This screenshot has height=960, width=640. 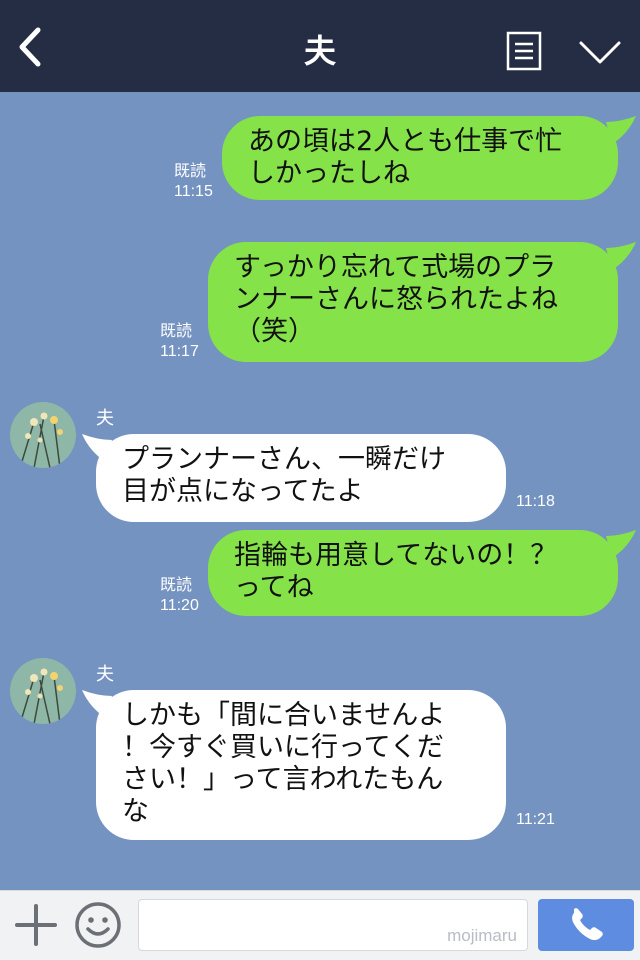 I want to click on watermark-text: mojimaru, so click(x=482, y=935).